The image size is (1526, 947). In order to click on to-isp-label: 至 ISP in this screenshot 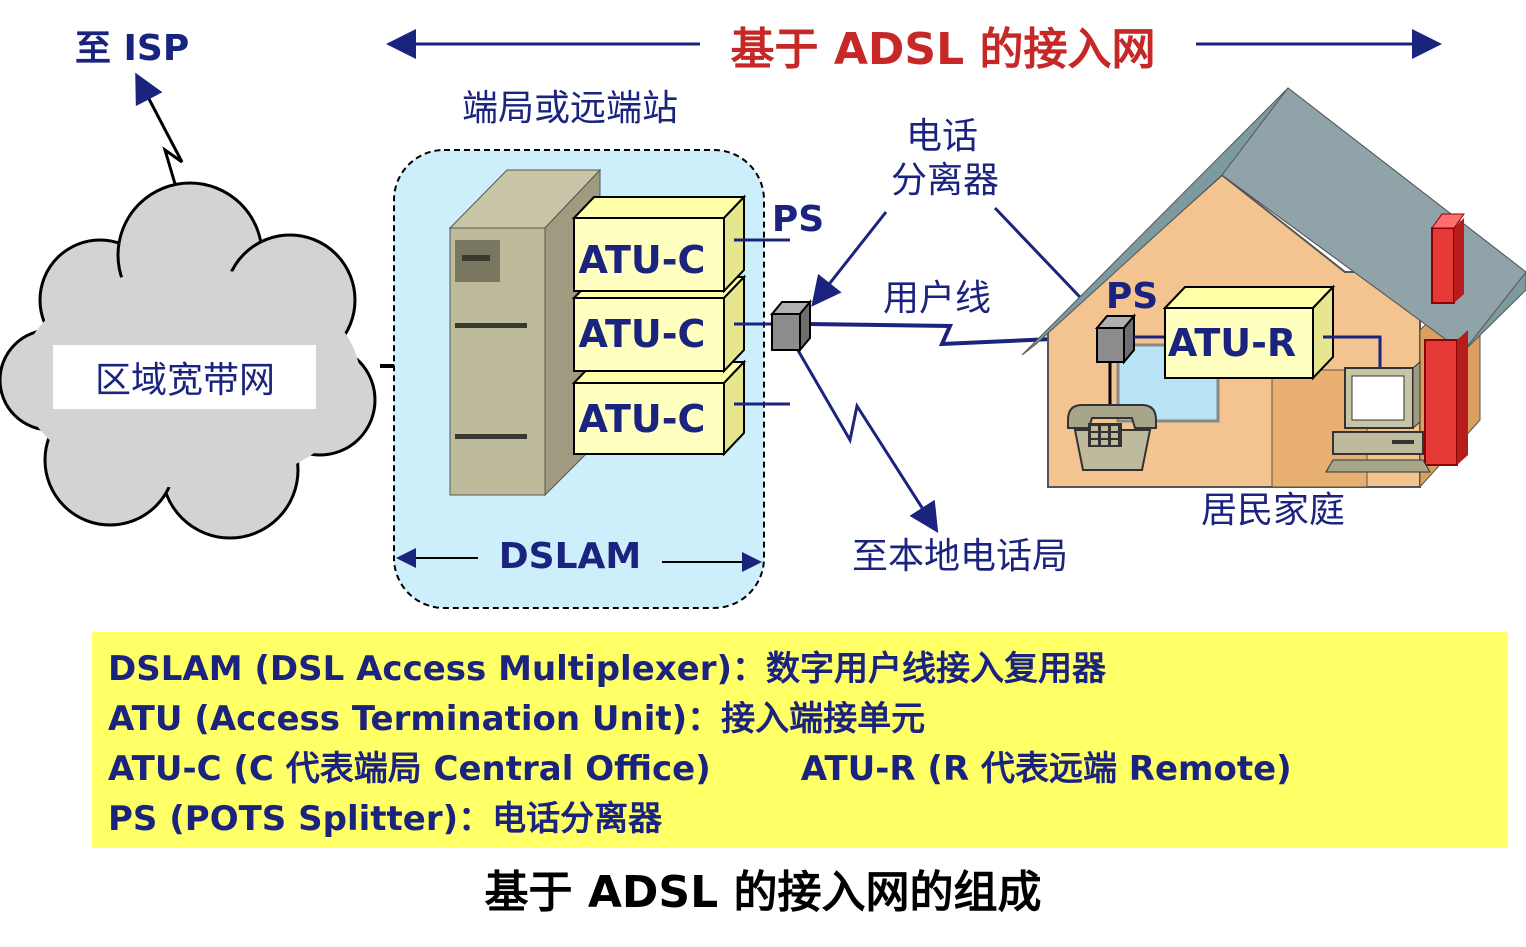, I will do `click(132, 48)`.